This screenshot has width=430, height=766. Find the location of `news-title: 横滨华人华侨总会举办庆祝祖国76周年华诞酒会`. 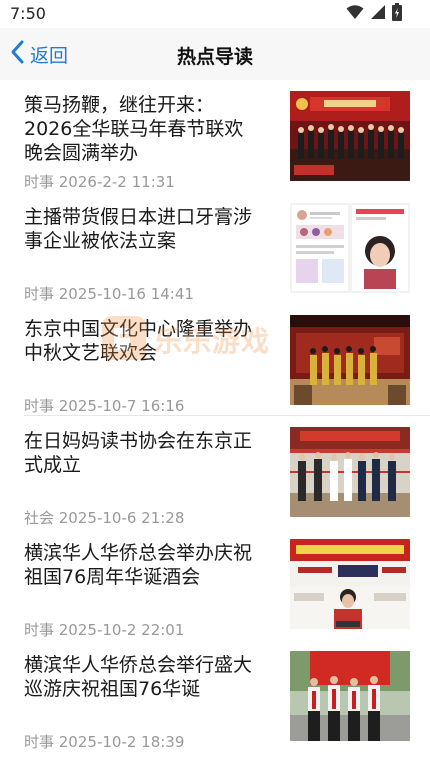

news-title: 横滨华人华侨总会举办庆祝祖国76周年华诞酒会 is located at coordinates (138, 565).